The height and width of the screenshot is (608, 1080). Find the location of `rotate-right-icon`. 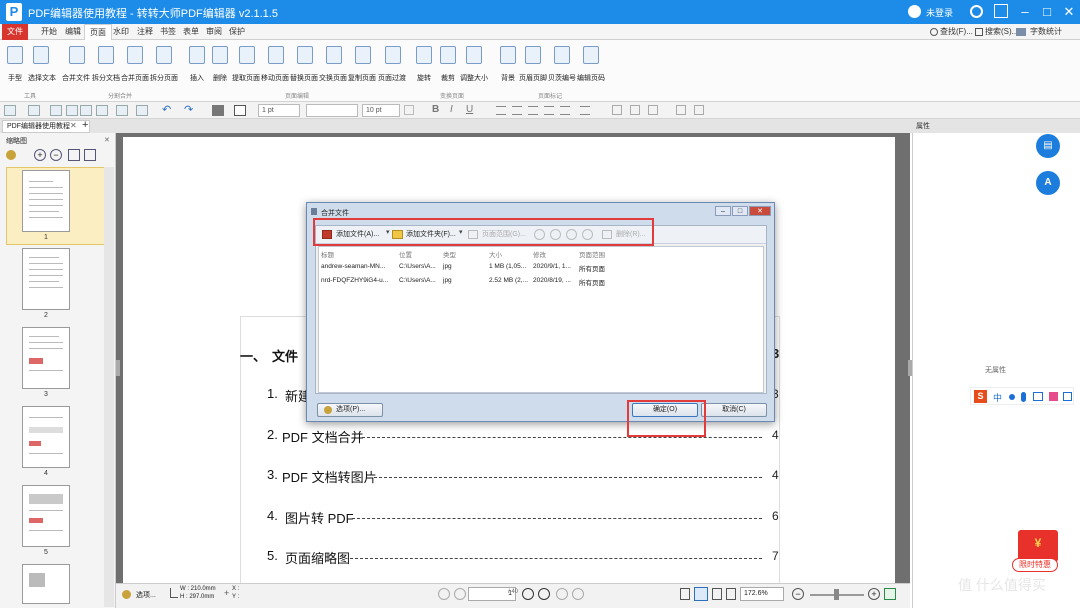

rotate-right-icon is located at coordinates (90, 155).